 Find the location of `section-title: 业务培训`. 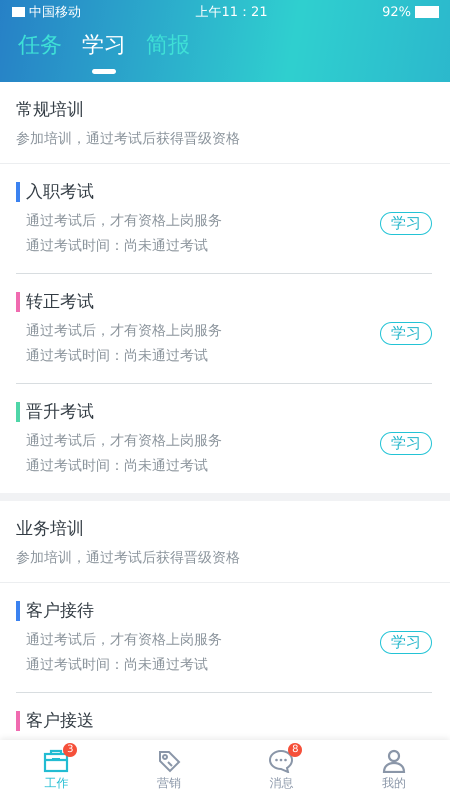

section-title: 业务培训 is located at coordinates (50, 529).